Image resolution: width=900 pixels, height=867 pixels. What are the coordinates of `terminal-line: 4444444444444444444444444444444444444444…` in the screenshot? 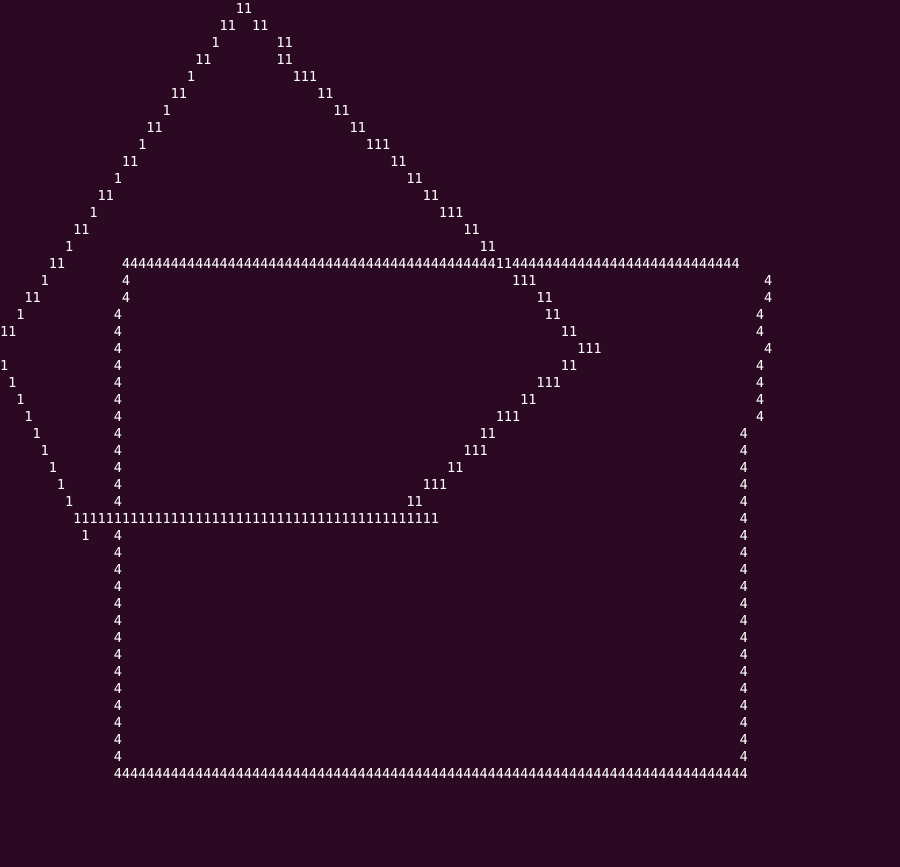 It's located at (374, 774).